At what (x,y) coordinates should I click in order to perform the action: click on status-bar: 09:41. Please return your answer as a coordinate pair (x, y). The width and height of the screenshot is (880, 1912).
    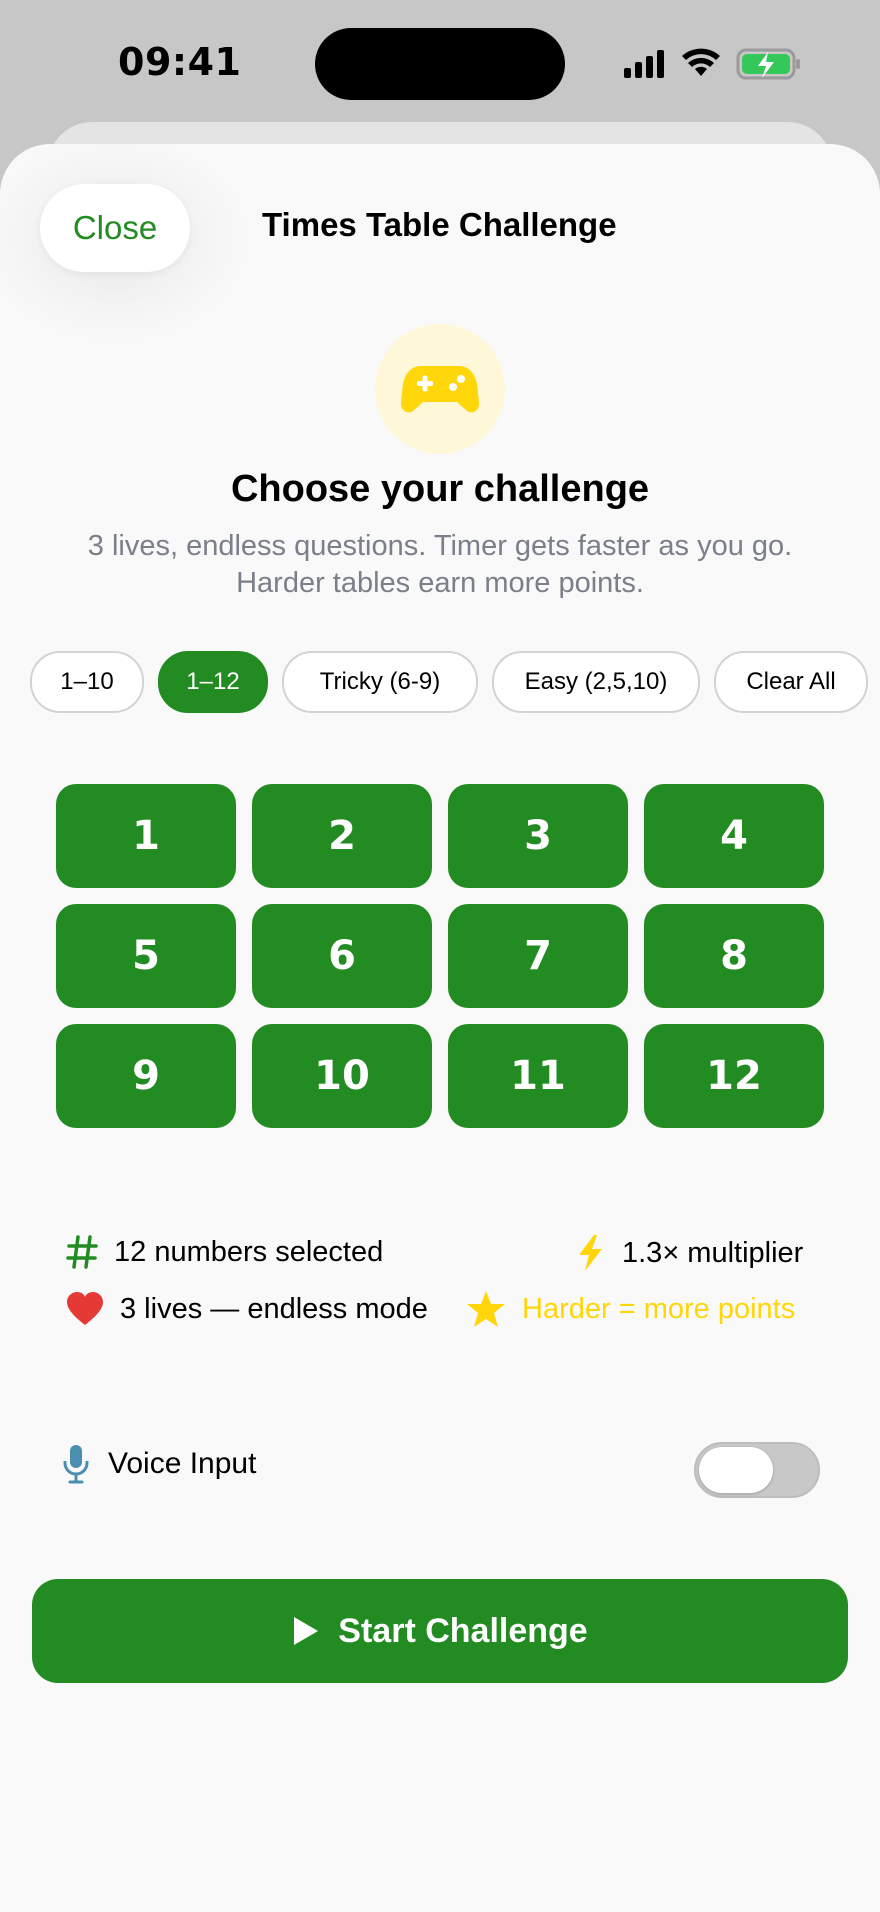
    Looking at the image, I should click on (440, 60).